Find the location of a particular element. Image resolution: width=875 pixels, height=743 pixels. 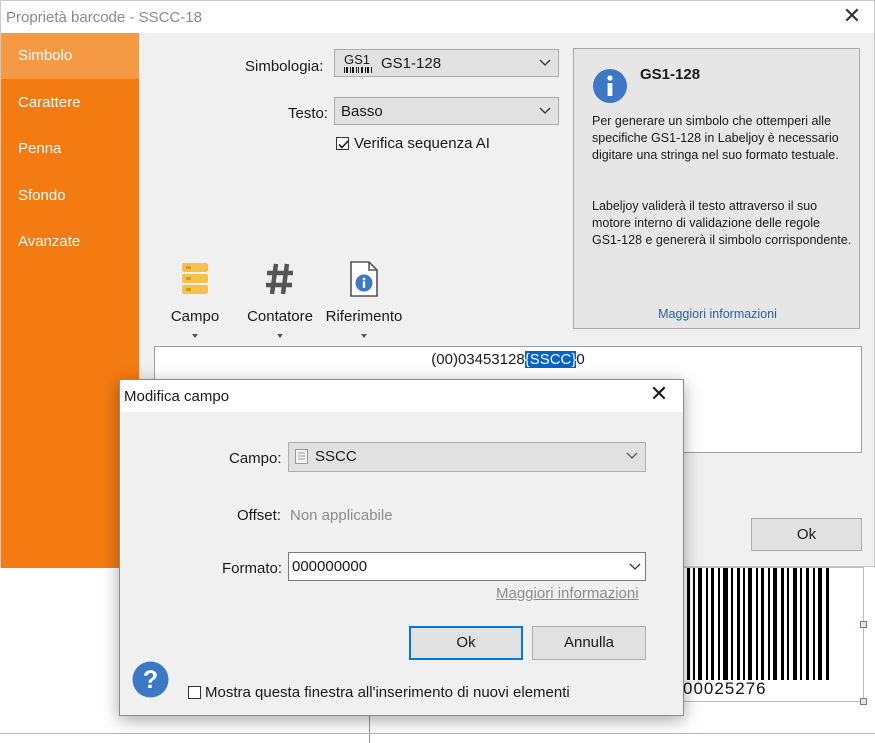

verify-ai-label: Verifica sequenza AI is located at coordinates (422, 143).